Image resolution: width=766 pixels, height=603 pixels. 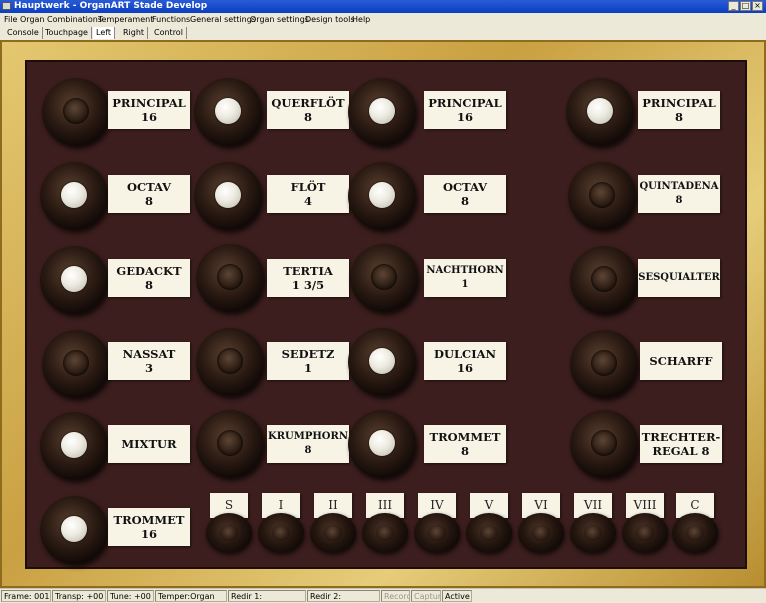 I want to click on status-active: Active, so click(x=457, y=596).